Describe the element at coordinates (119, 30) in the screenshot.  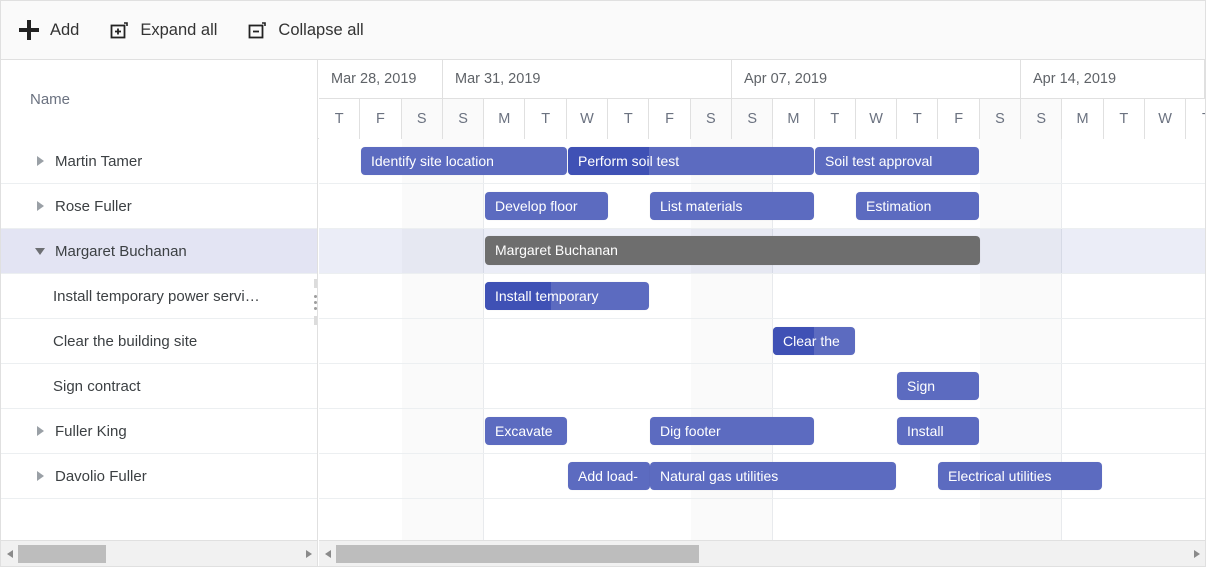
I see `expand-all-icon` at that location.